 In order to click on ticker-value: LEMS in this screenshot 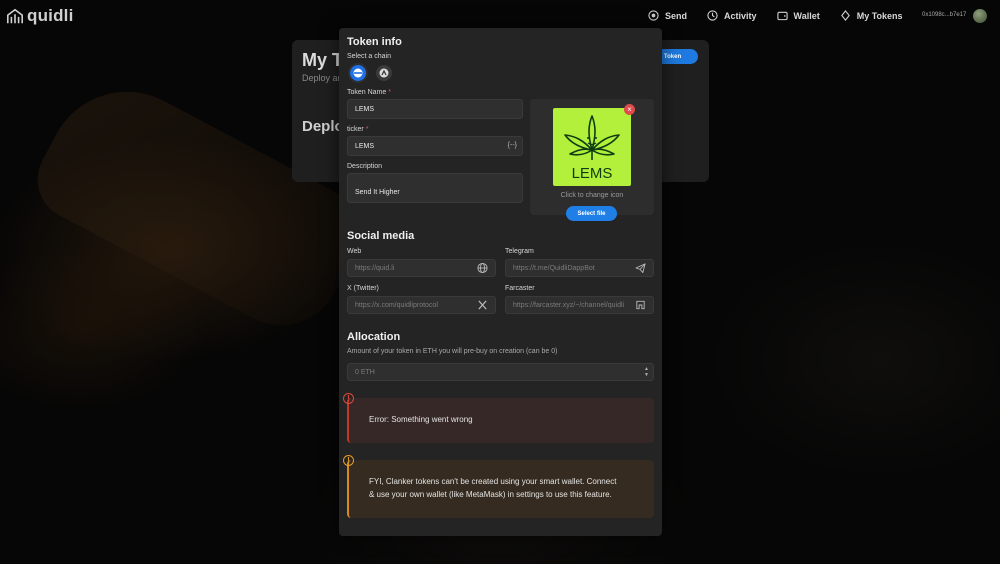, I will do `click(365, 146)`.